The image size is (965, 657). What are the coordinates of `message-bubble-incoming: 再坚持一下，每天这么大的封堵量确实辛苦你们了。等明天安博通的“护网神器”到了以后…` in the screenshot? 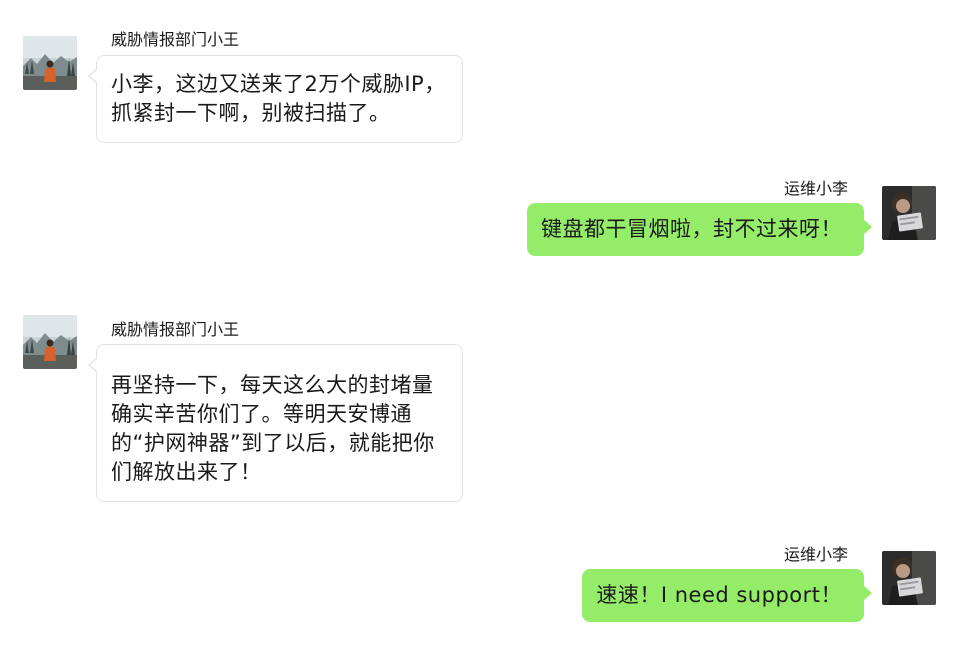 It's located at (275, 423).